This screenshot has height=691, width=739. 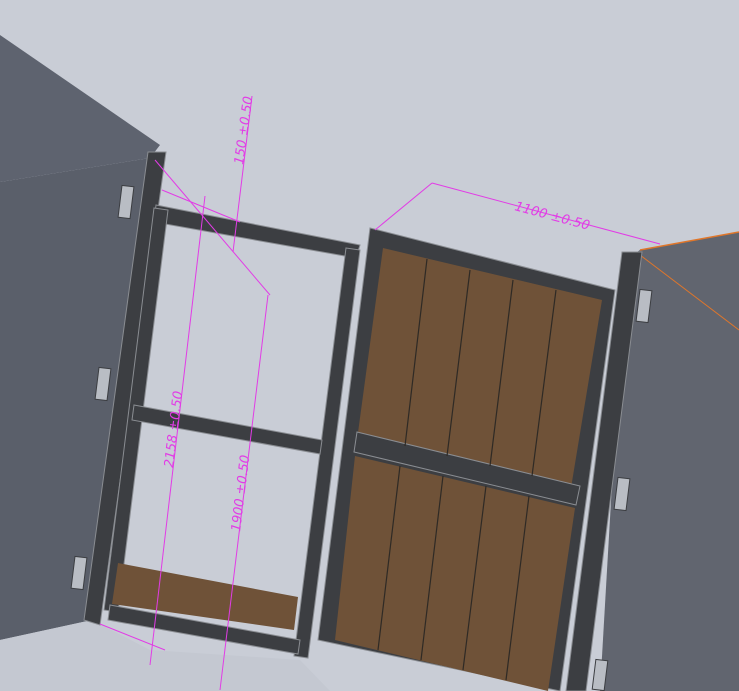 I want to click on left-leaf-top-rail, so click(x=257, y=231).